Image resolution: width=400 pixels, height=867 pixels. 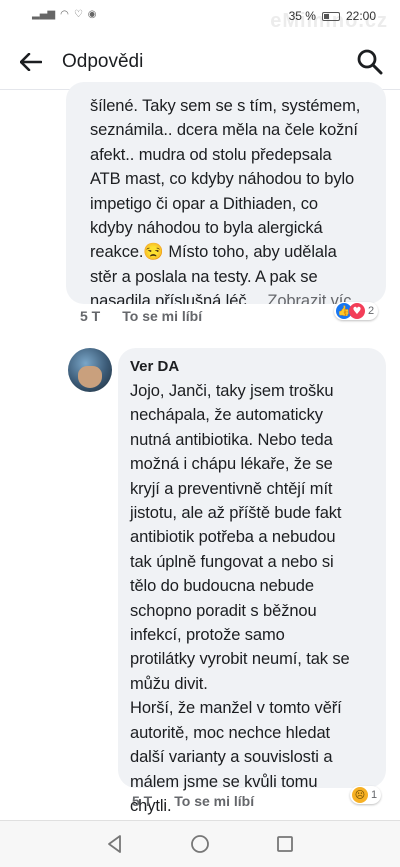 What do you see at coordinates (360, 795) in the screenshot?
I see `sad-reaction-icon: ☹` at bounding box center [360, 795].